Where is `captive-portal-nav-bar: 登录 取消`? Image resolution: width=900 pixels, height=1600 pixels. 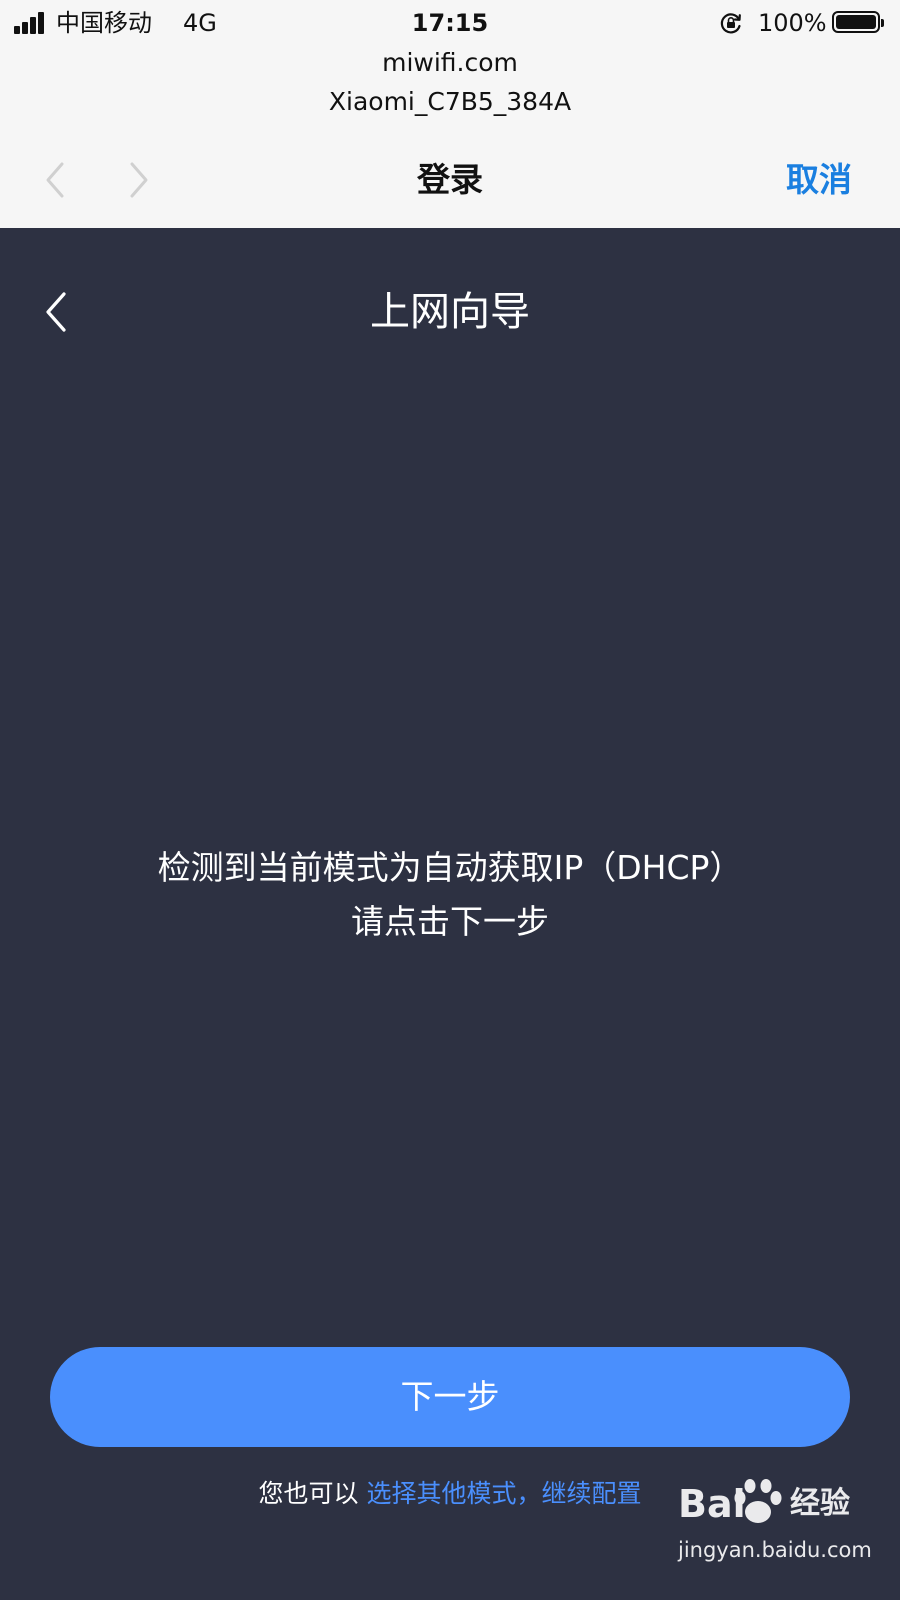 captive-portal-nav-bar: 登录 取消 is located at coordinates (450, 180).